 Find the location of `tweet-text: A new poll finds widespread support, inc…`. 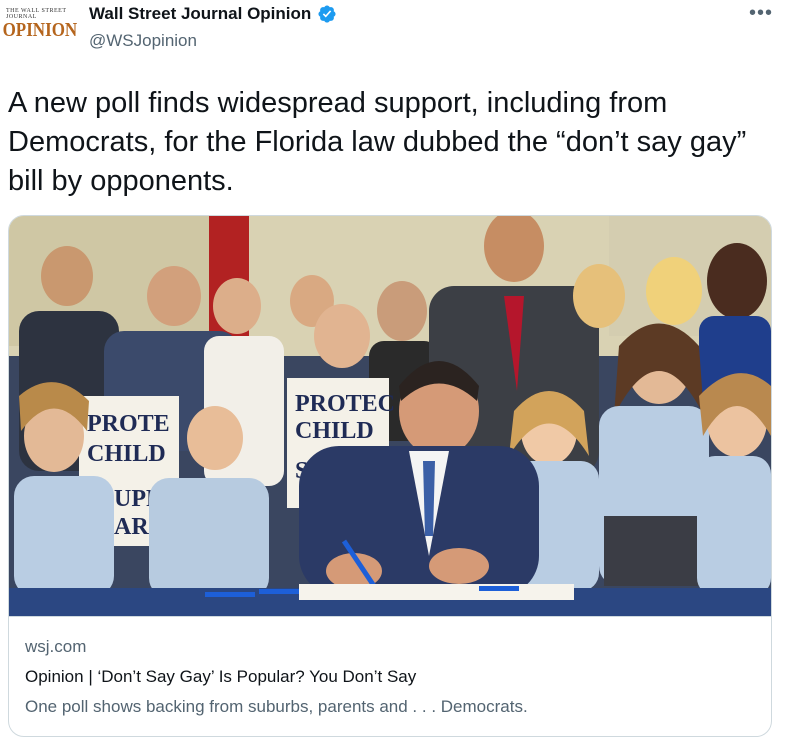

tweet-text: A new poll finds widespread support, inc… is located at coordinates (377, 142).